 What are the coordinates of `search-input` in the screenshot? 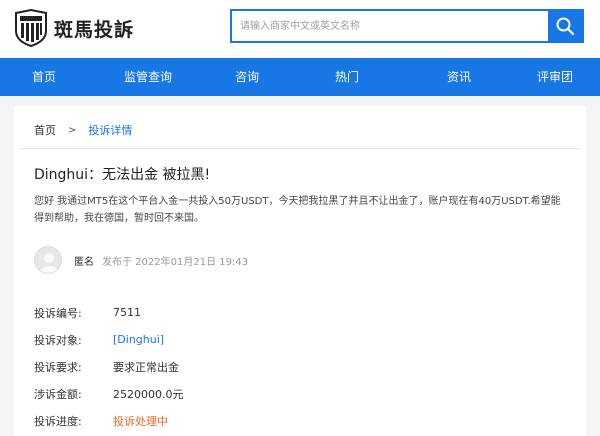 It's located at (390, 26).